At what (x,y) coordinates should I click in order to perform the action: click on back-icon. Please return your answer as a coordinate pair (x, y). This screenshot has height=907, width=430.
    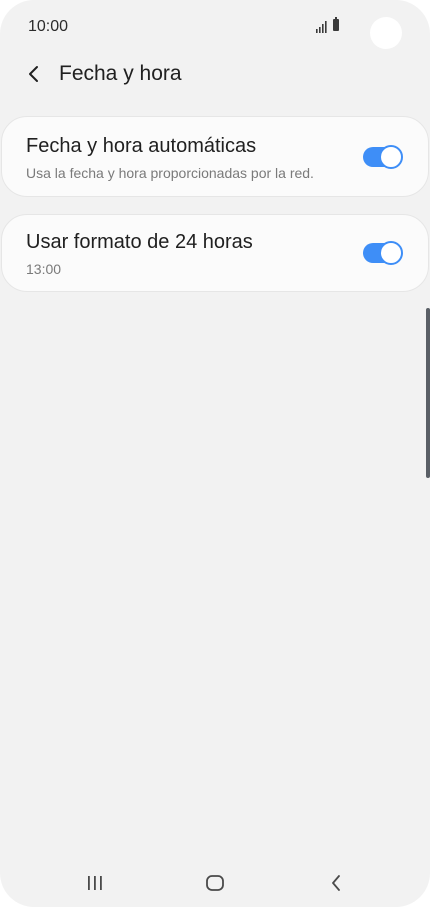
    Looking at the image, I should click on (336, 883).